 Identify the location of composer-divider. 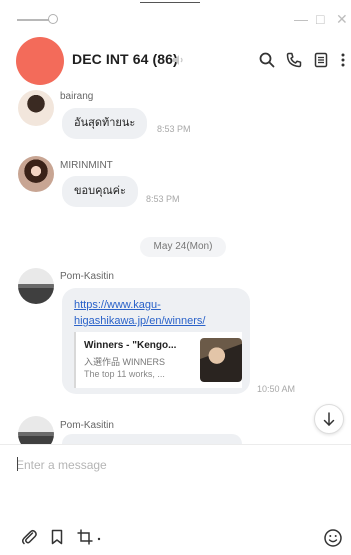
(175, 444).